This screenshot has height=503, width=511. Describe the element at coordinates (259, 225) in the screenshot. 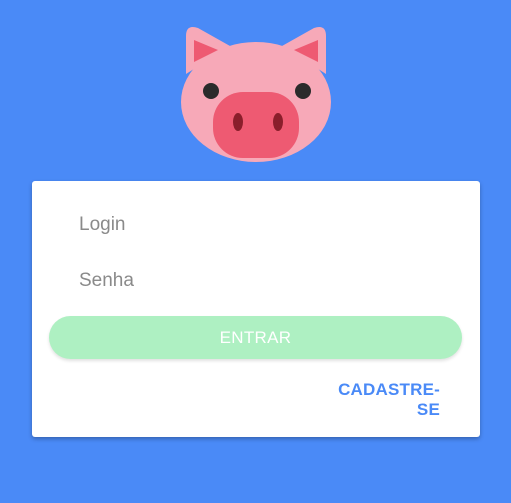

I see `login-input` at that location.